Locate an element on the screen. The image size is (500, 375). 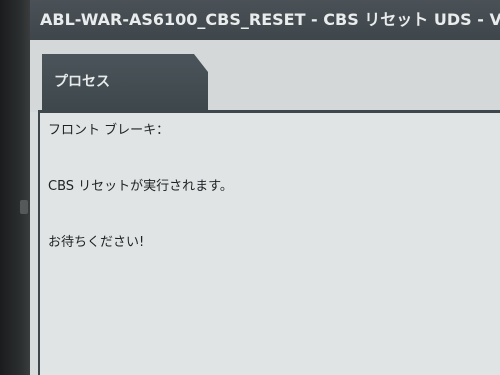
device-bezel is located at coordinates (15, 187).